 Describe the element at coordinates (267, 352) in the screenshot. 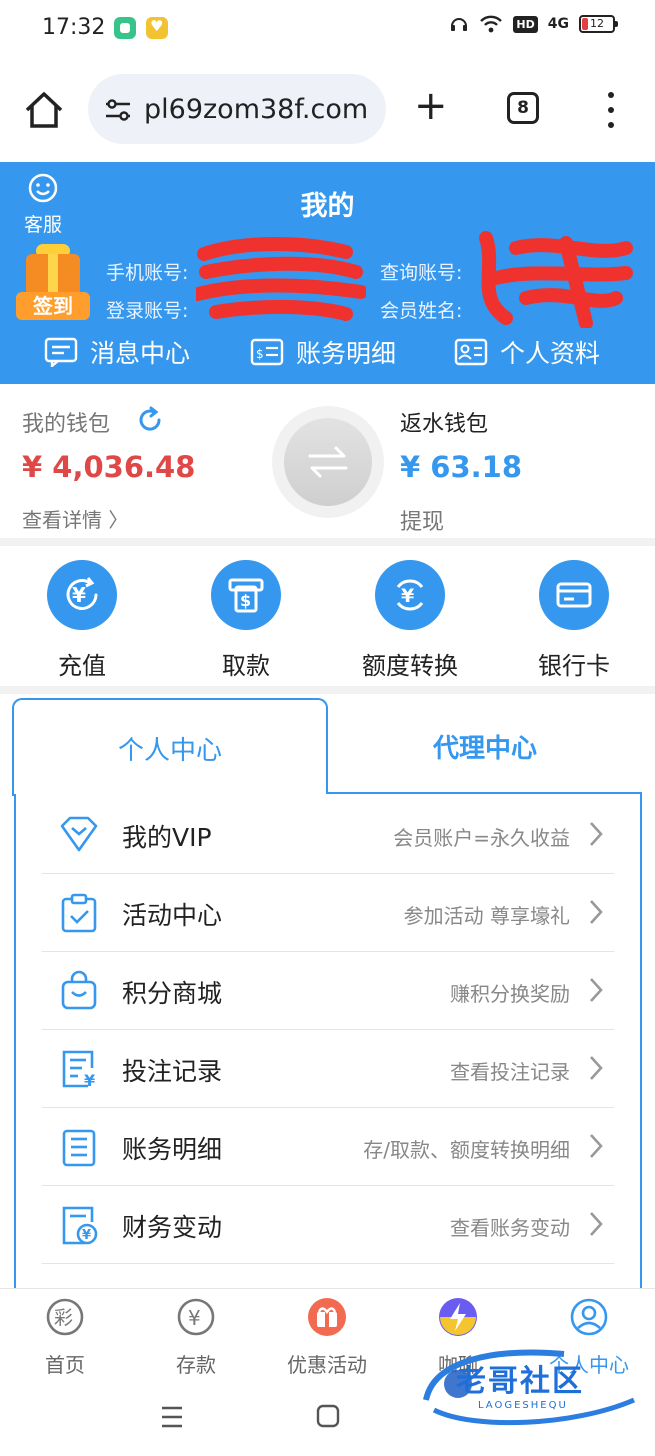

I see `bill-icon: $` at that location.